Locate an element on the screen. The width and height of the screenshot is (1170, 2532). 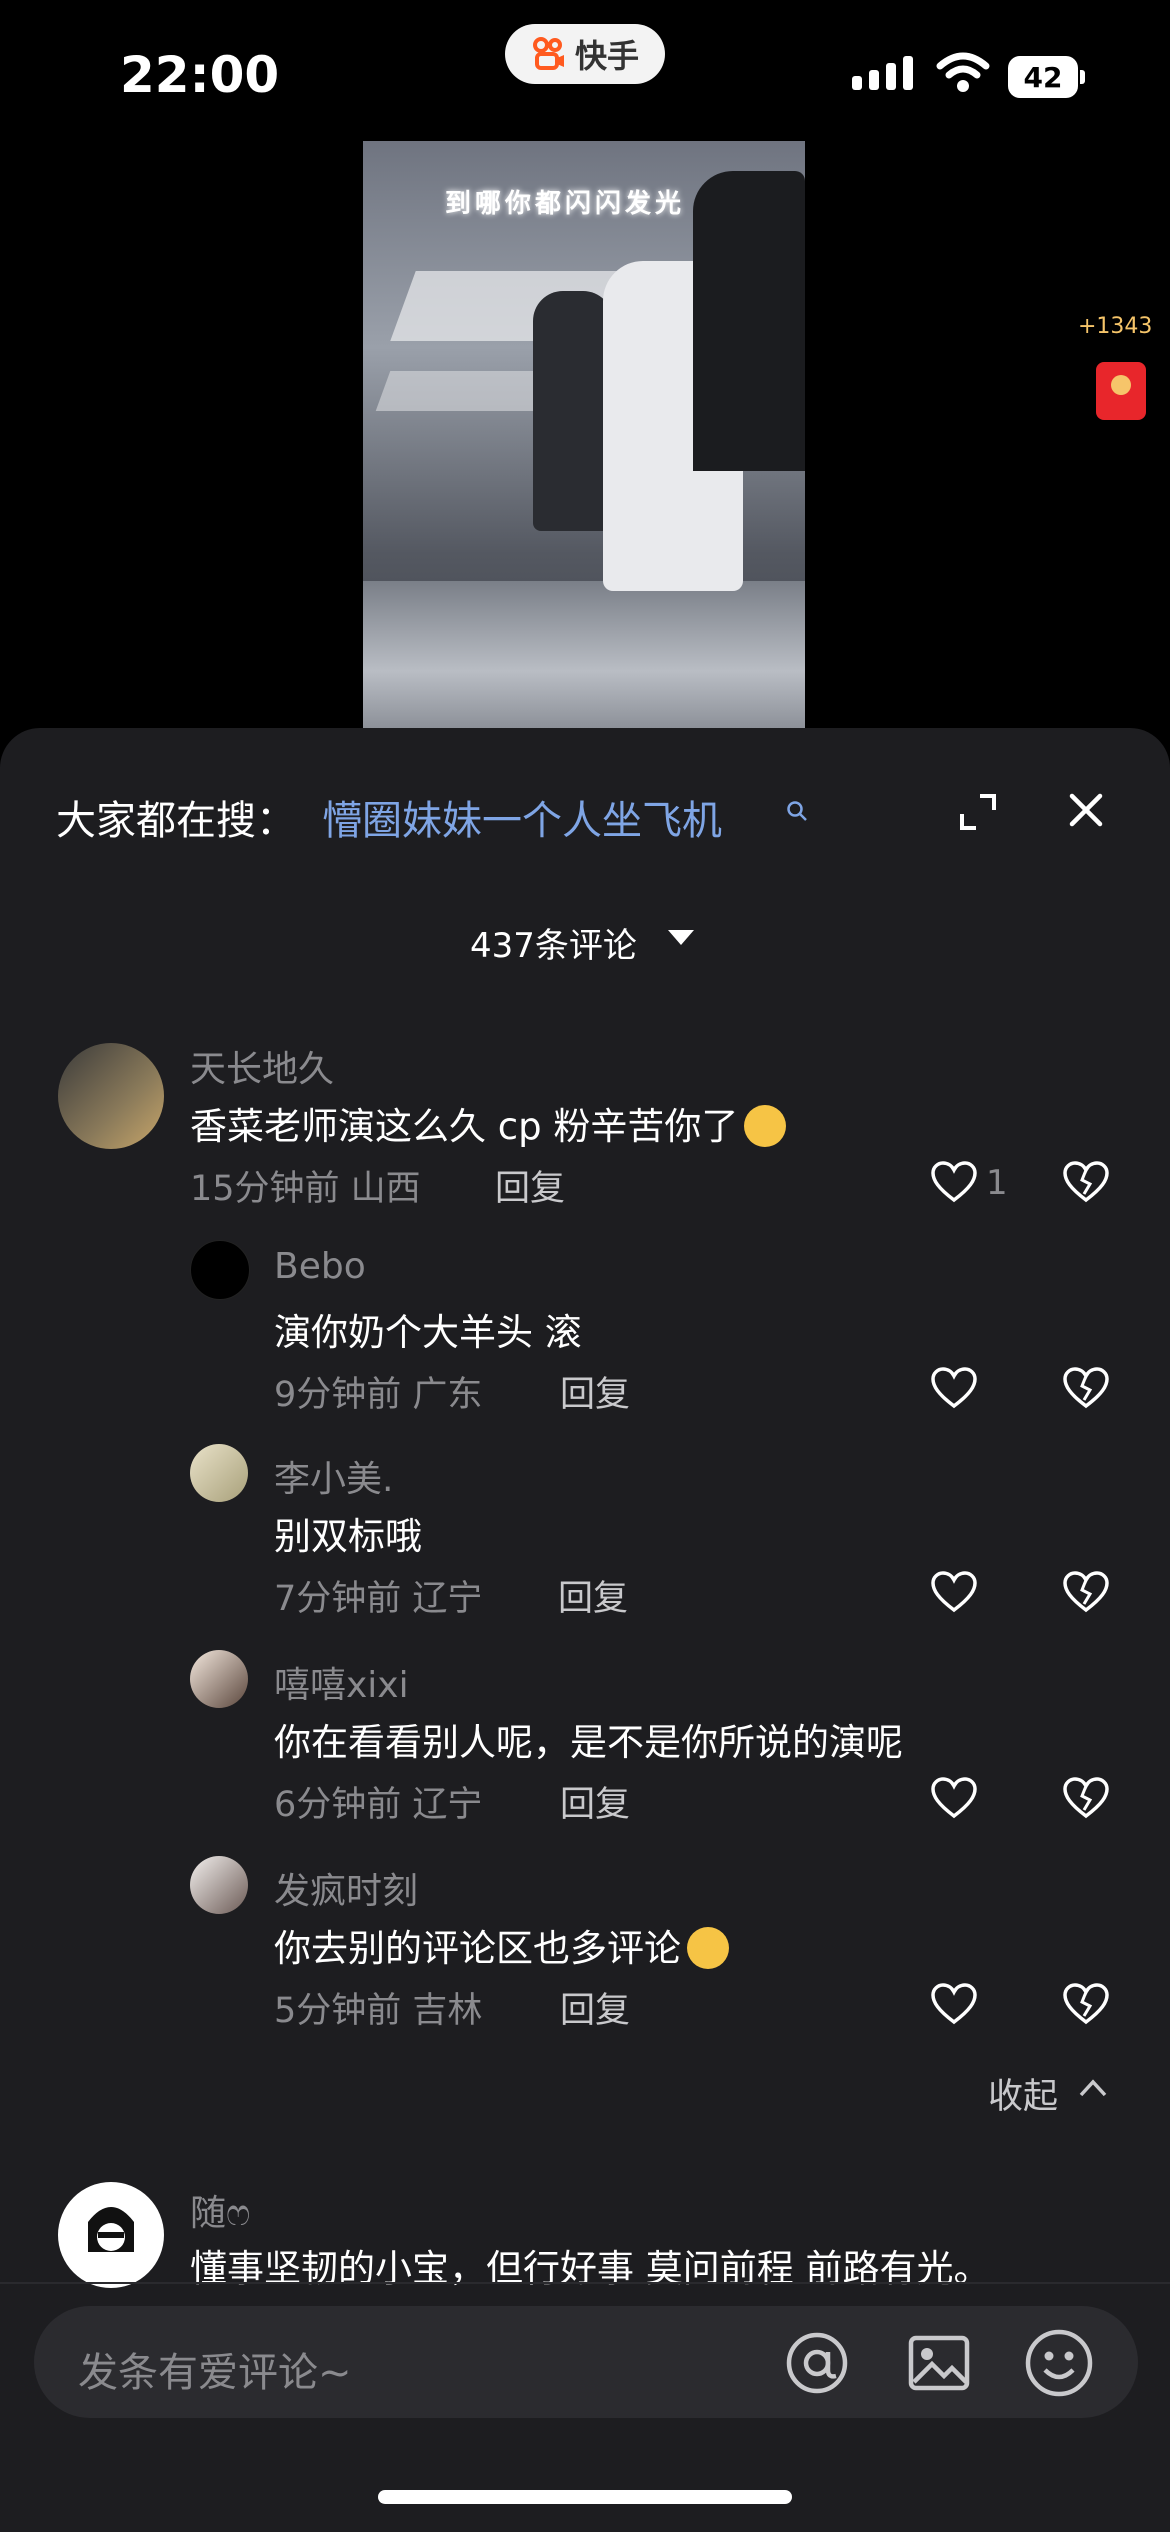
reward-count: +1343 is located at coordinates (1115, 326).